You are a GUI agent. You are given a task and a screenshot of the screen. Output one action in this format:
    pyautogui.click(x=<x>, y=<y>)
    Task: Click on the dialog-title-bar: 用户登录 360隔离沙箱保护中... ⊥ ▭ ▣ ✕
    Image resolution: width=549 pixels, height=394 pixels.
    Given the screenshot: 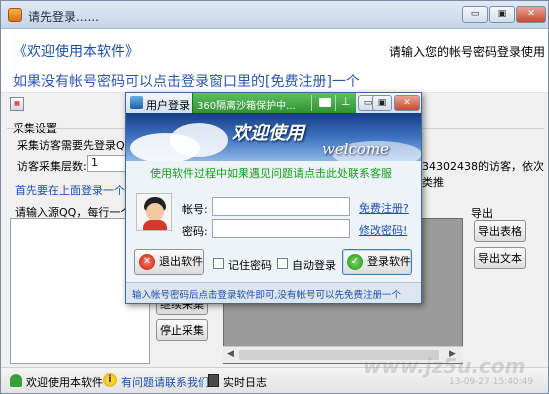 What is the action you would take?
    pyautogui.click(x=273, y=103)
    